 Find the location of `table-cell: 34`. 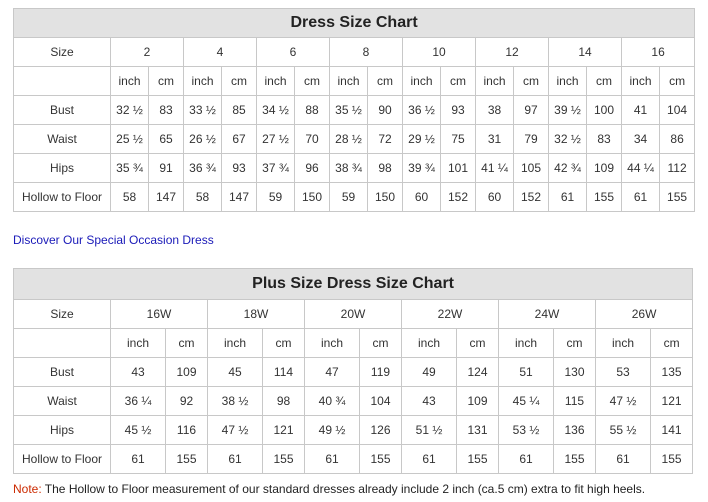

table-cell: 34 is located at coordinates (640, 139).